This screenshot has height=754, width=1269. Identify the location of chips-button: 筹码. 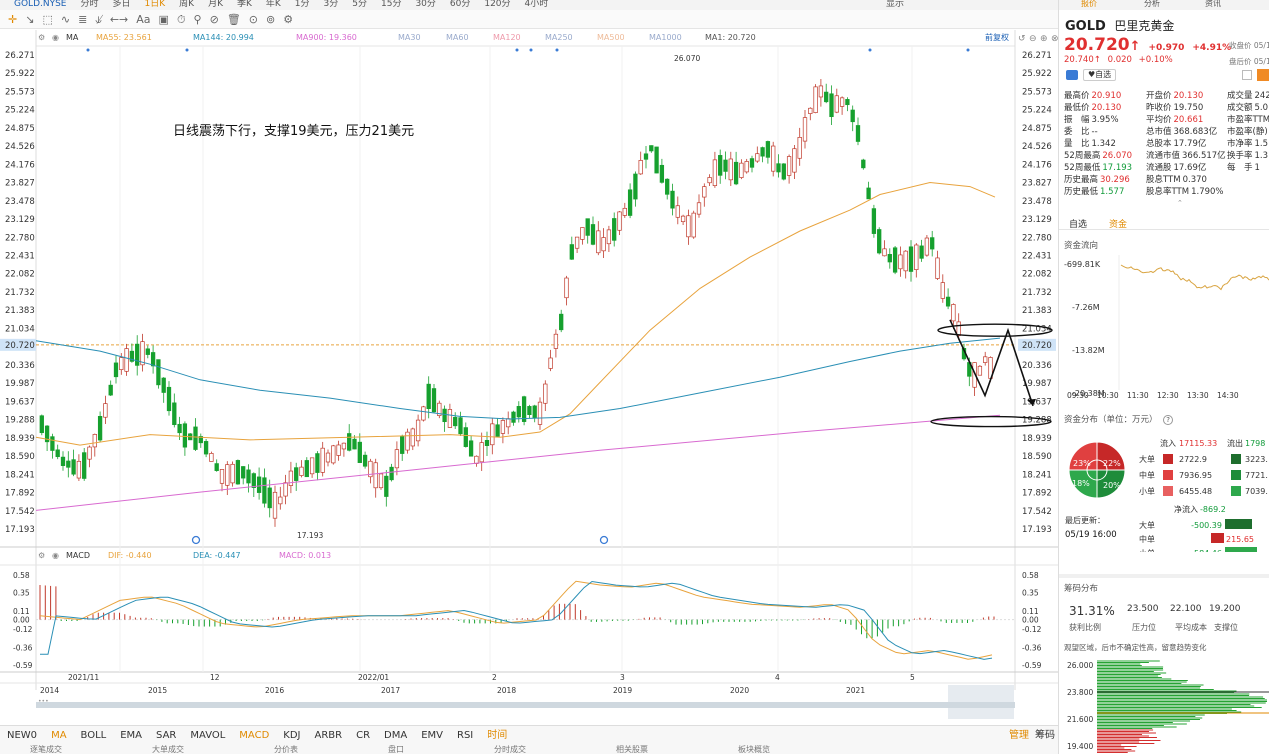
(1045, 735).